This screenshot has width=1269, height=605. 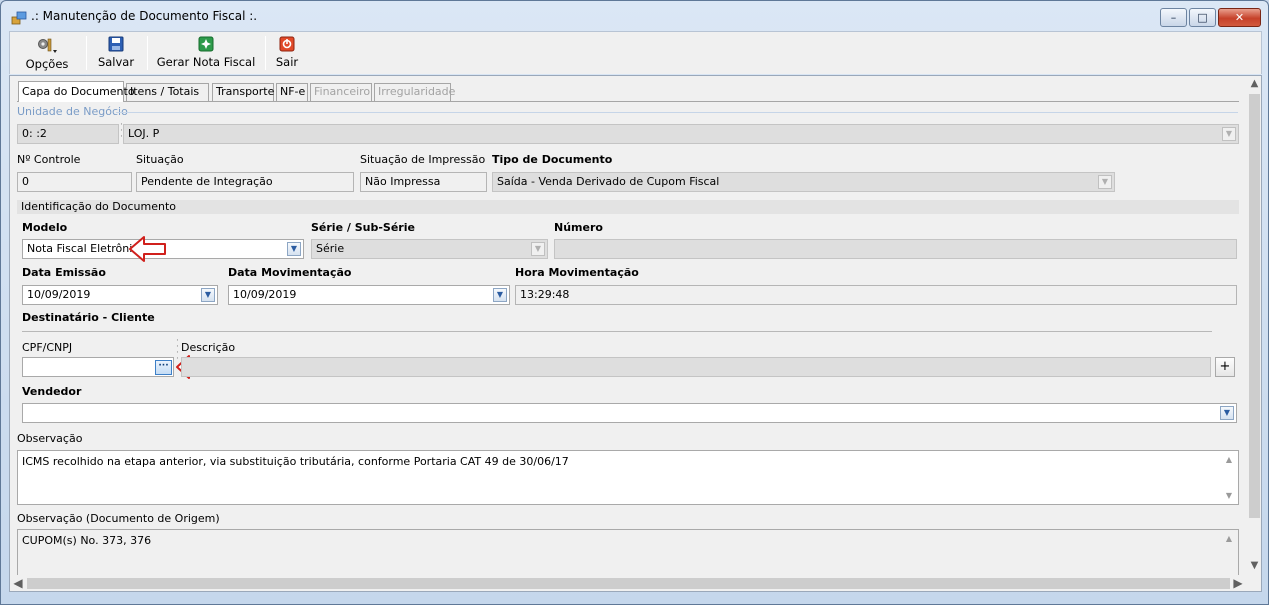 I want to click on series-select: Série ▼, so click(x=429, y=249).